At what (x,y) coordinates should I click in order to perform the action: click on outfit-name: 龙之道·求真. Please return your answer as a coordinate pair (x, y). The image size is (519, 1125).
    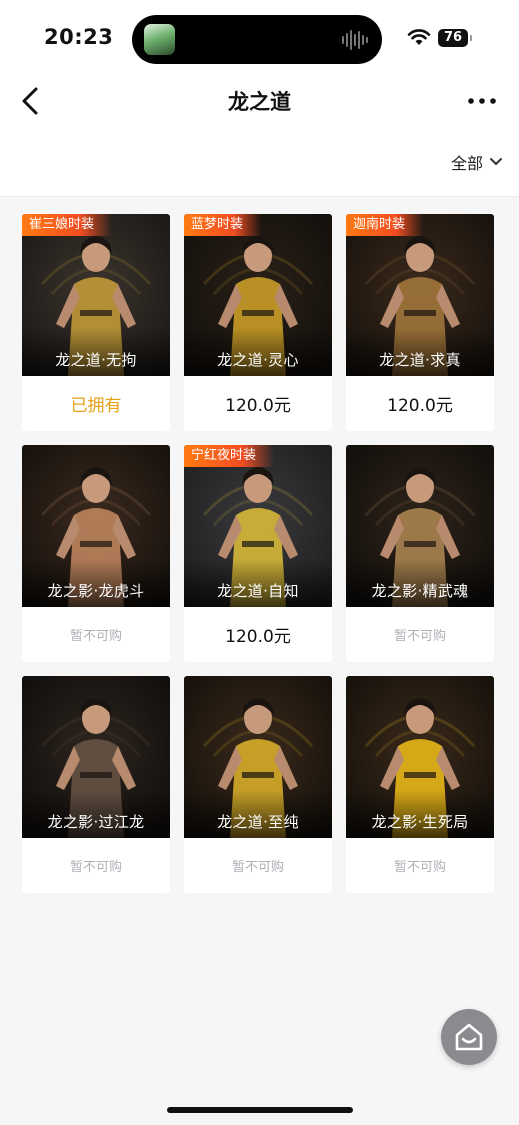
    Looking at the image, I should click on (420, 360).